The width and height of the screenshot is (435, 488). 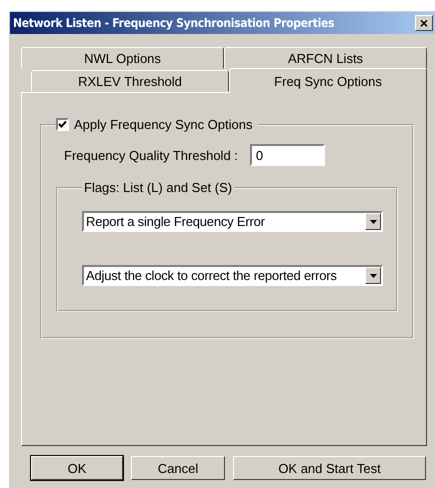 I want to click on tab: Freq Sync Options, so click(x=328, y=80).